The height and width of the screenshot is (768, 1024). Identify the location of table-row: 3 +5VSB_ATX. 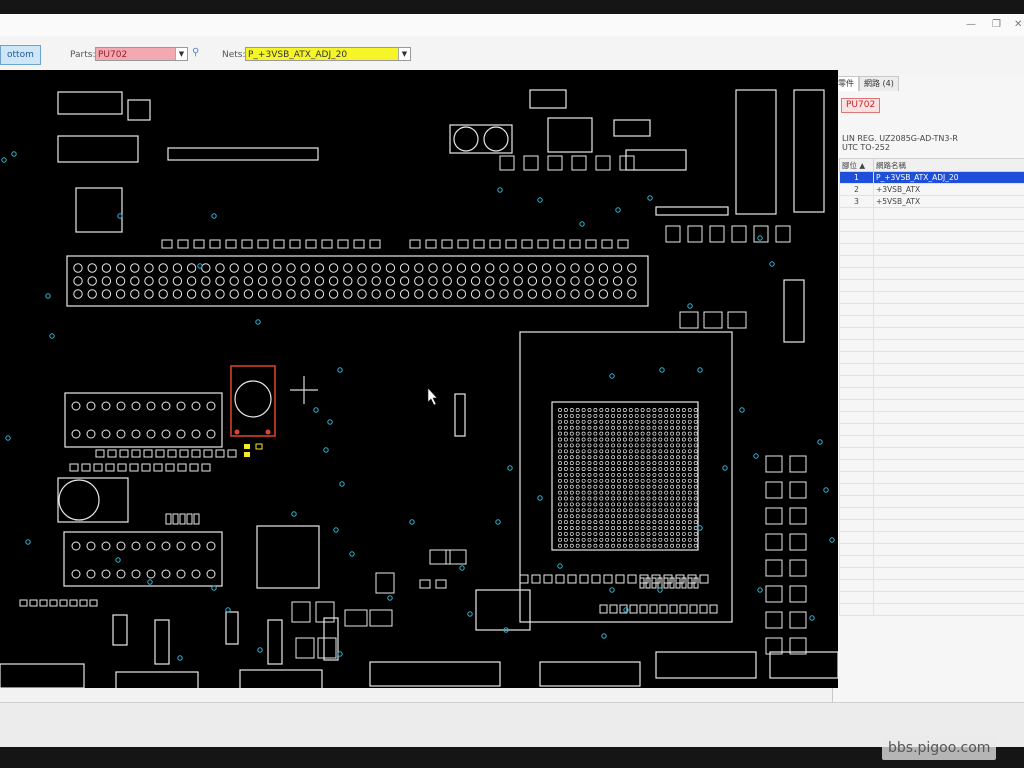
(931, 201).